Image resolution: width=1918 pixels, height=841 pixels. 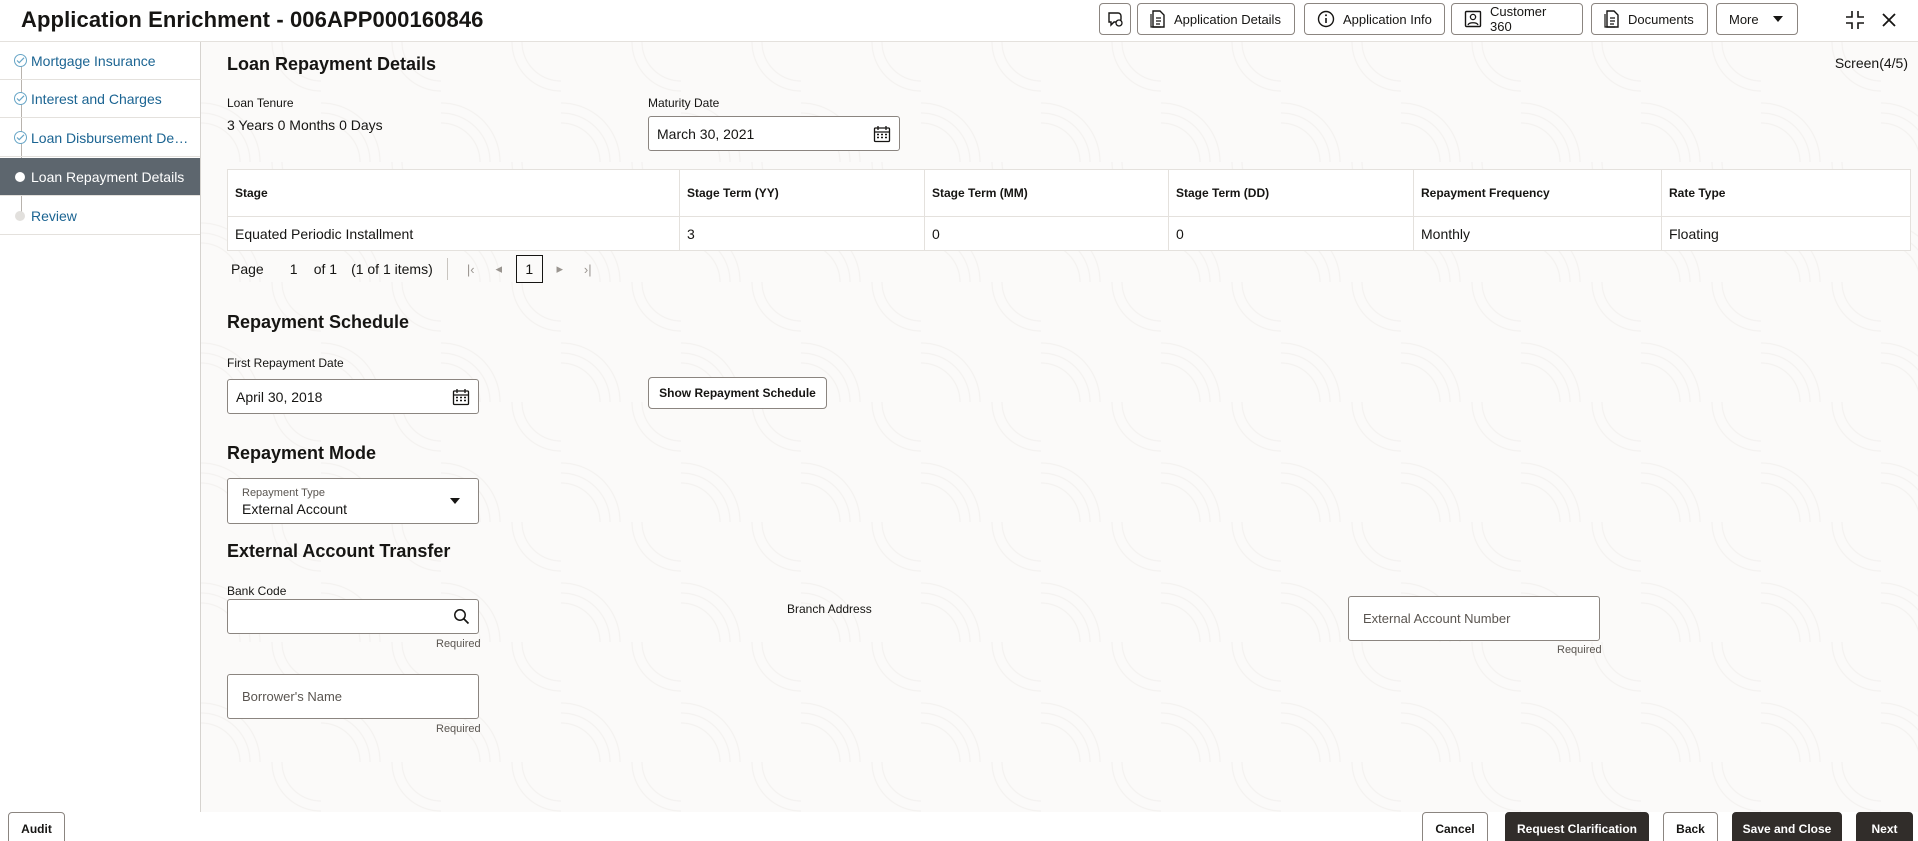 What do you see at coordinates (292, 696) in the screenshot?
I see `borrower-name-placeholder: Borrower's Name` at bounding box center [292, 696].